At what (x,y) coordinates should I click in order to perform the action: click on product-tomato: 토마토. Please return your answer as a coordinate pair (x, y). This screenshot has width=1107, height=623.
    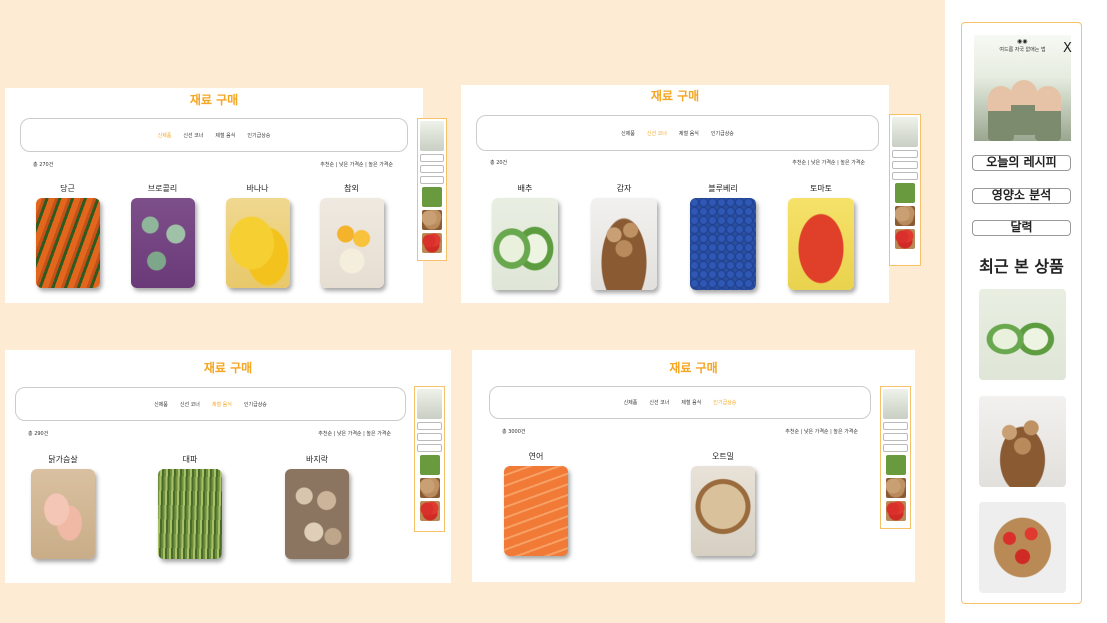
    Looking at the image, I should click on (821, 236).